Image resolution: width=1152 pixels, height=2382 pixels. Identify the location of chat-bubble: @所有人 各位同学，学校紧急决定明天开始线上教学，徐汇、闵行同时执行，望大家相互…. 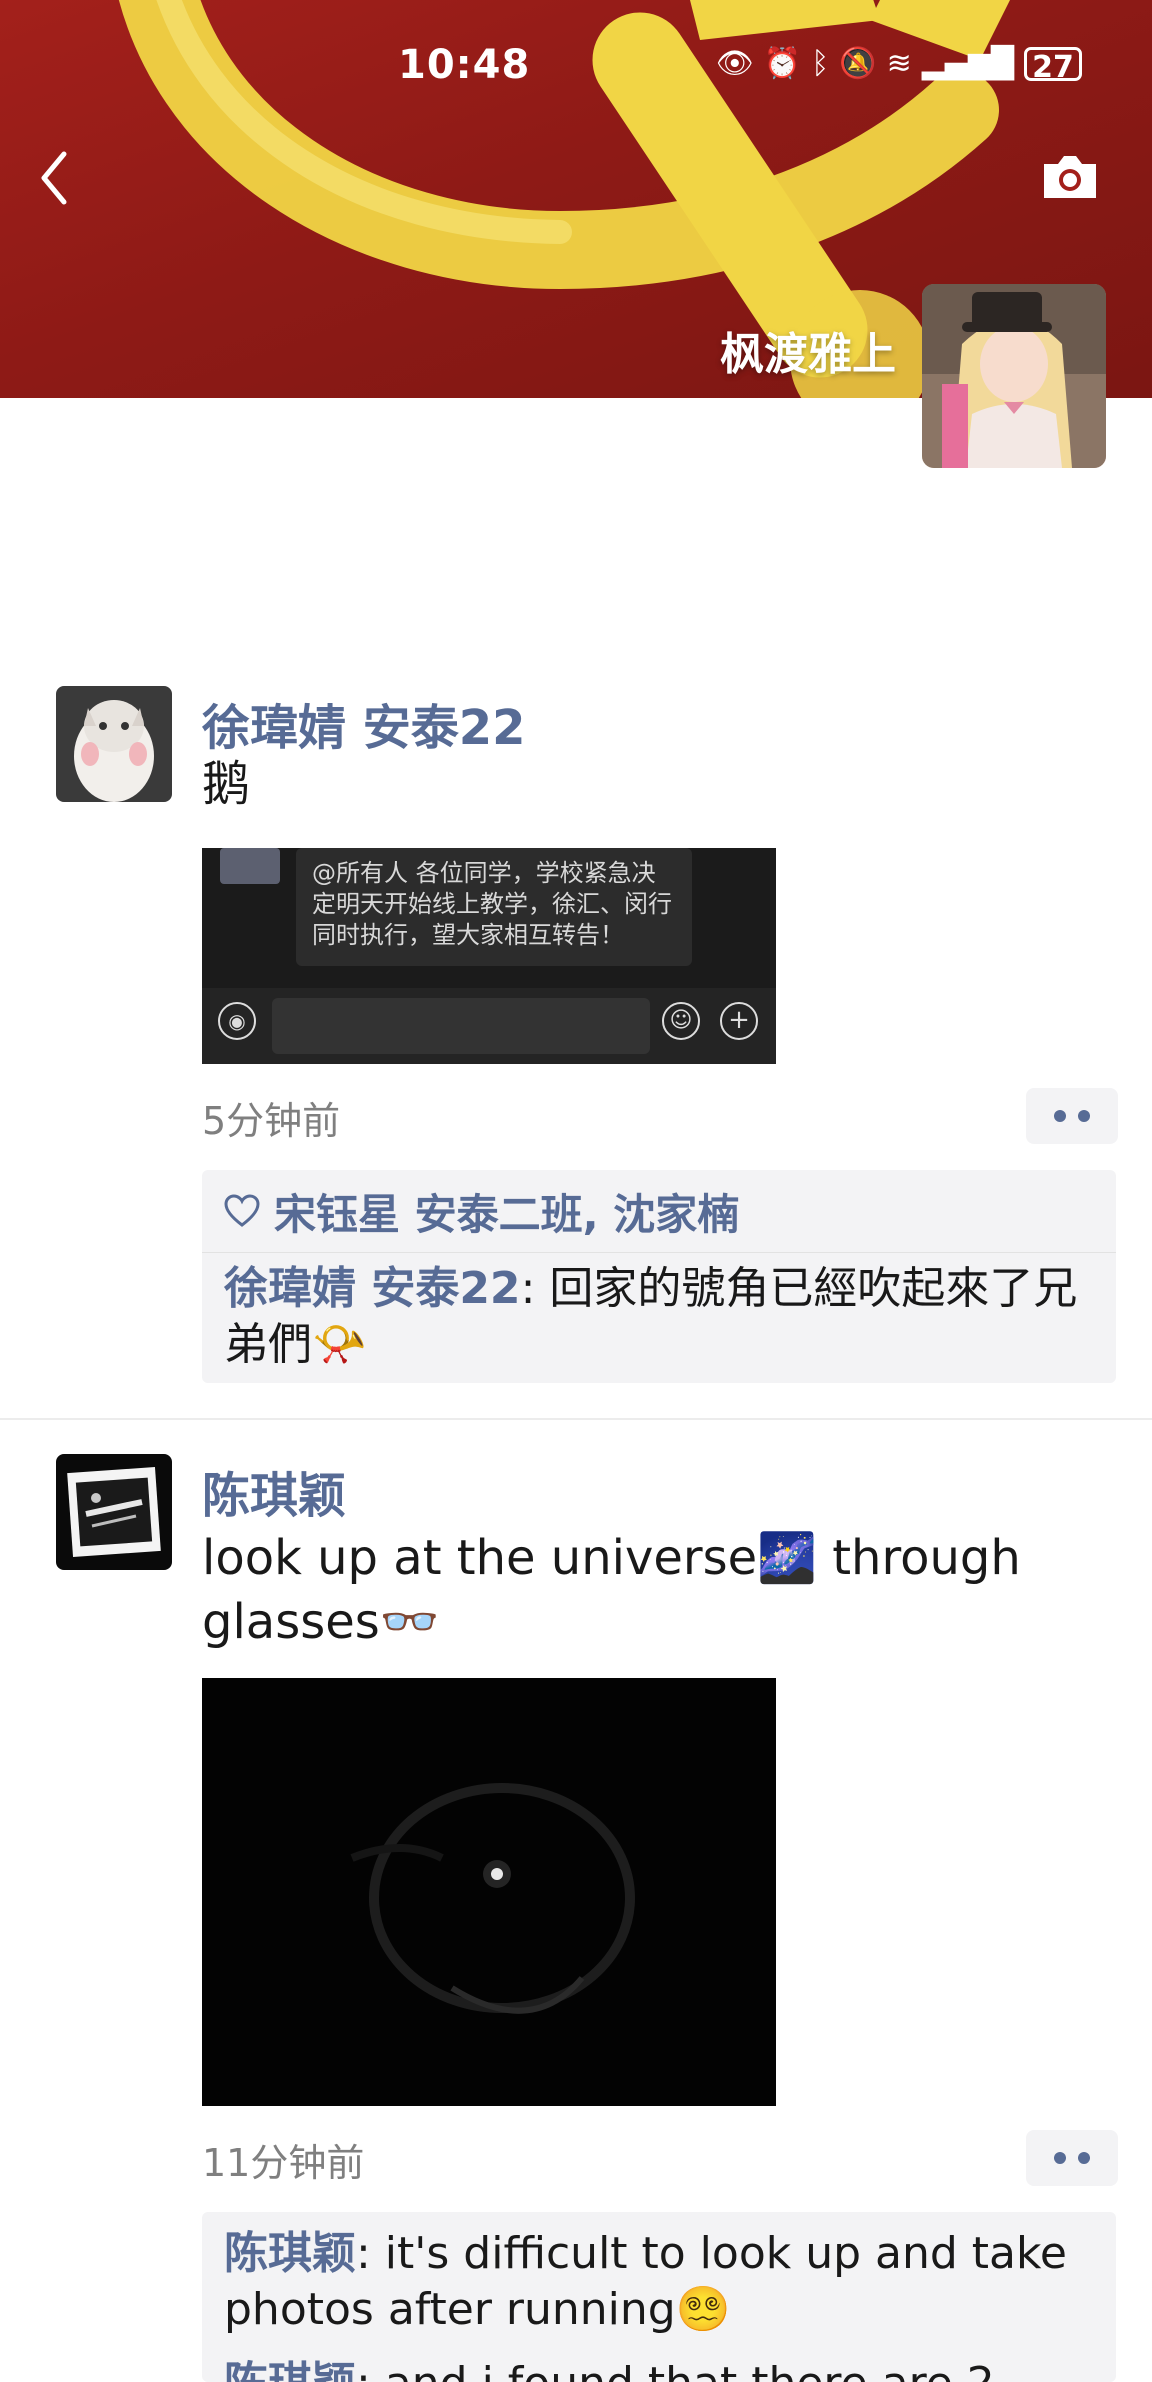
(494, 907).